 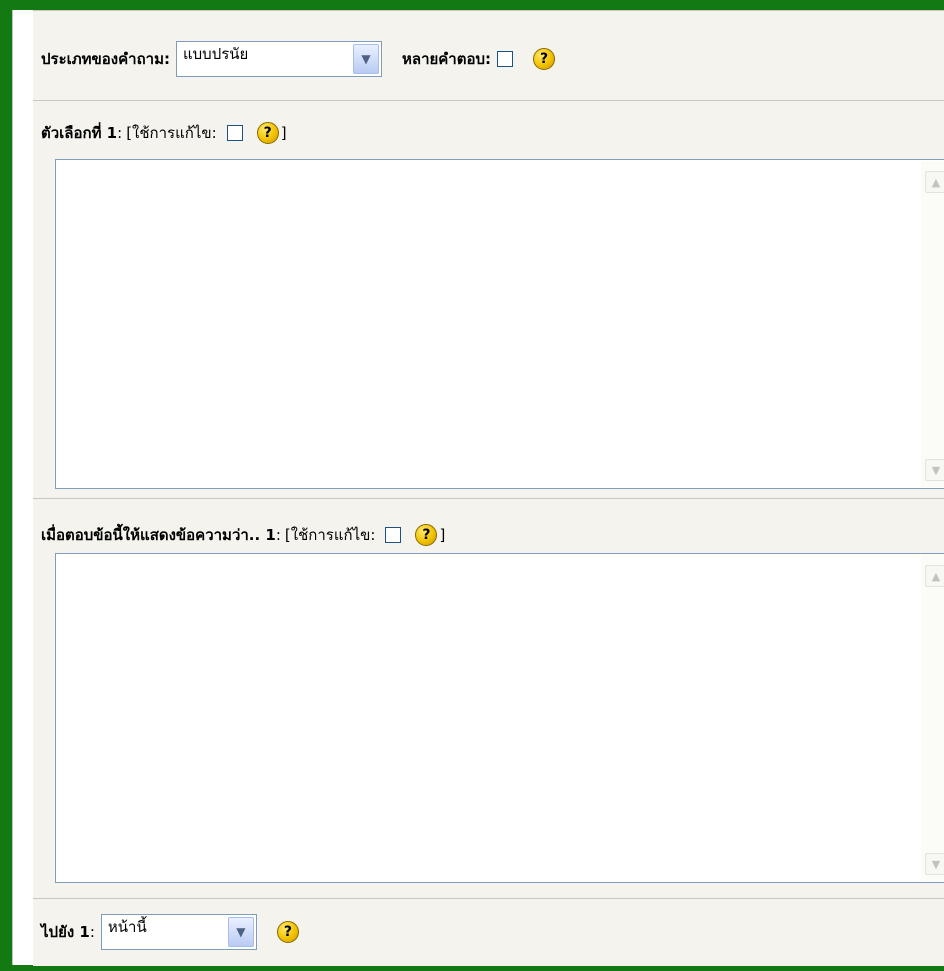 I want to click on choice-colon: :, so click(x=120, y=133).